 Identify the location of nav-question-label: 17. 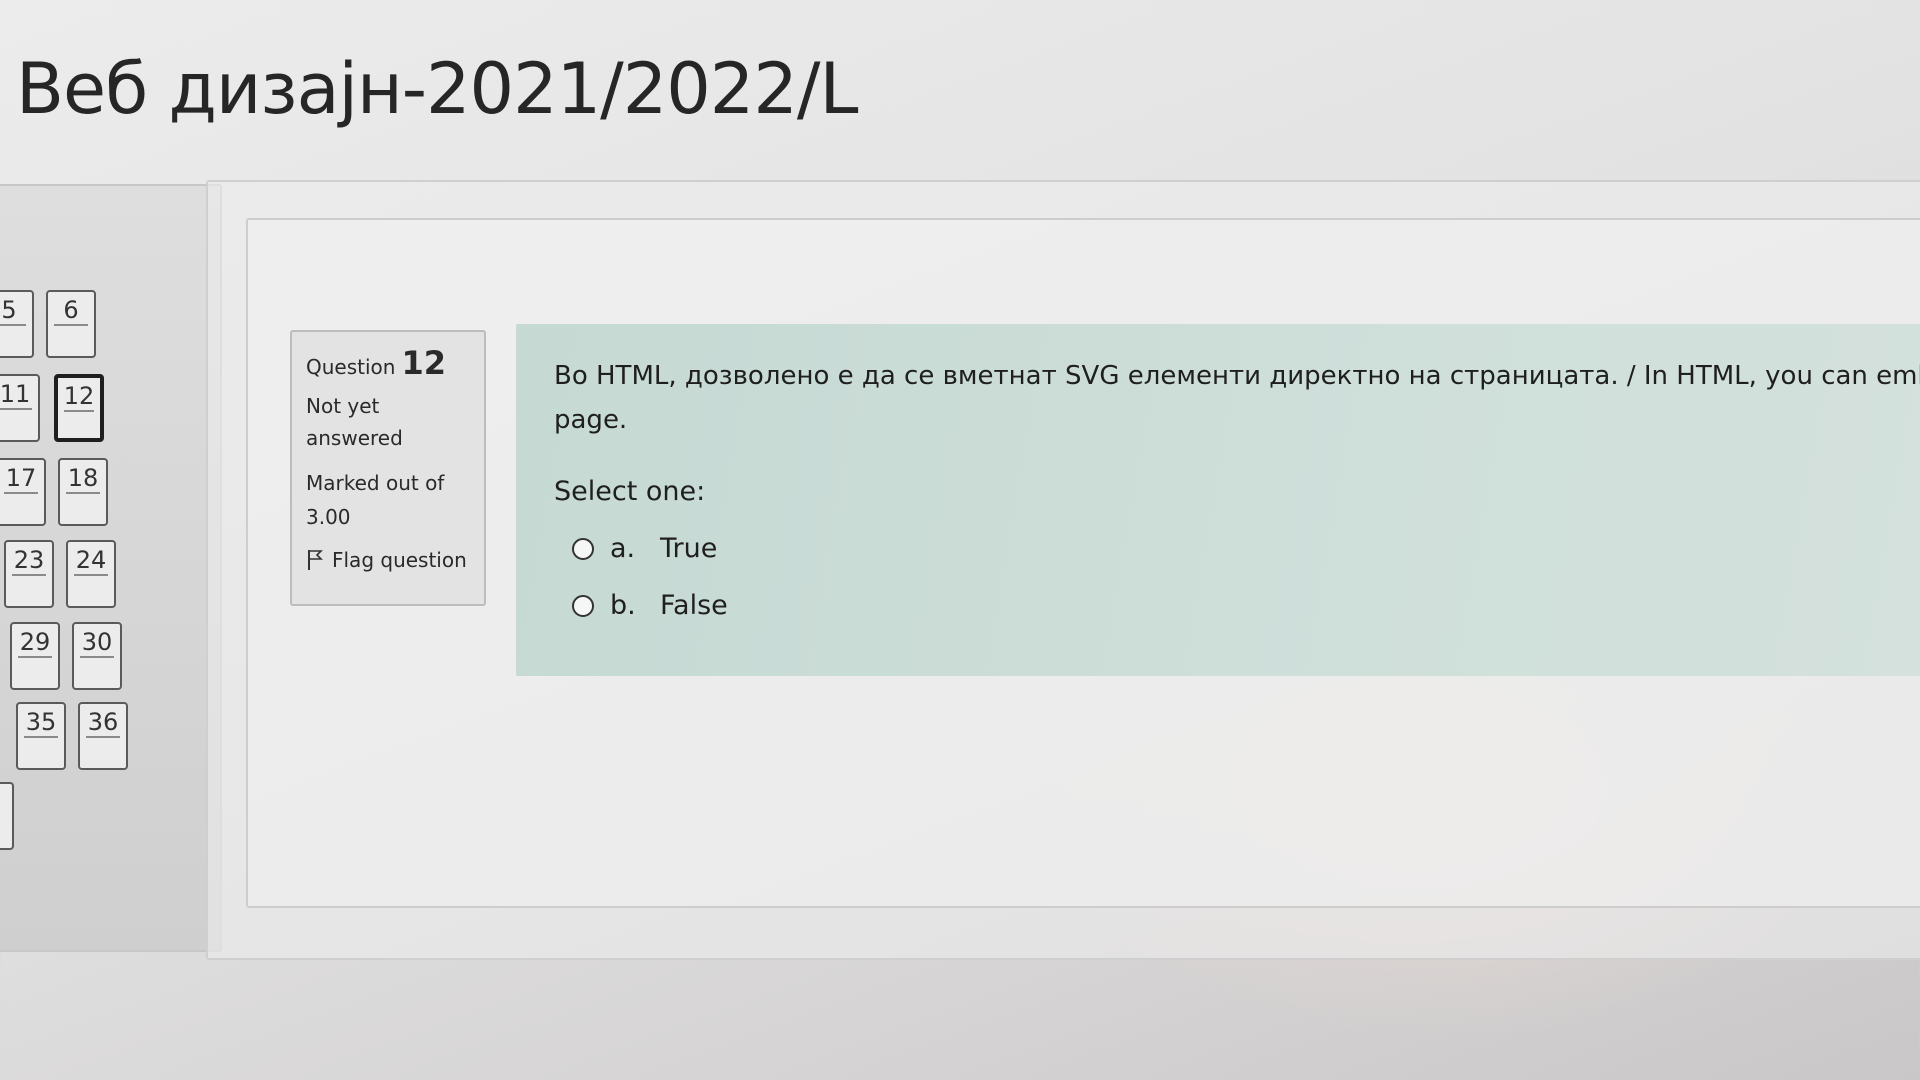
(21, 478).